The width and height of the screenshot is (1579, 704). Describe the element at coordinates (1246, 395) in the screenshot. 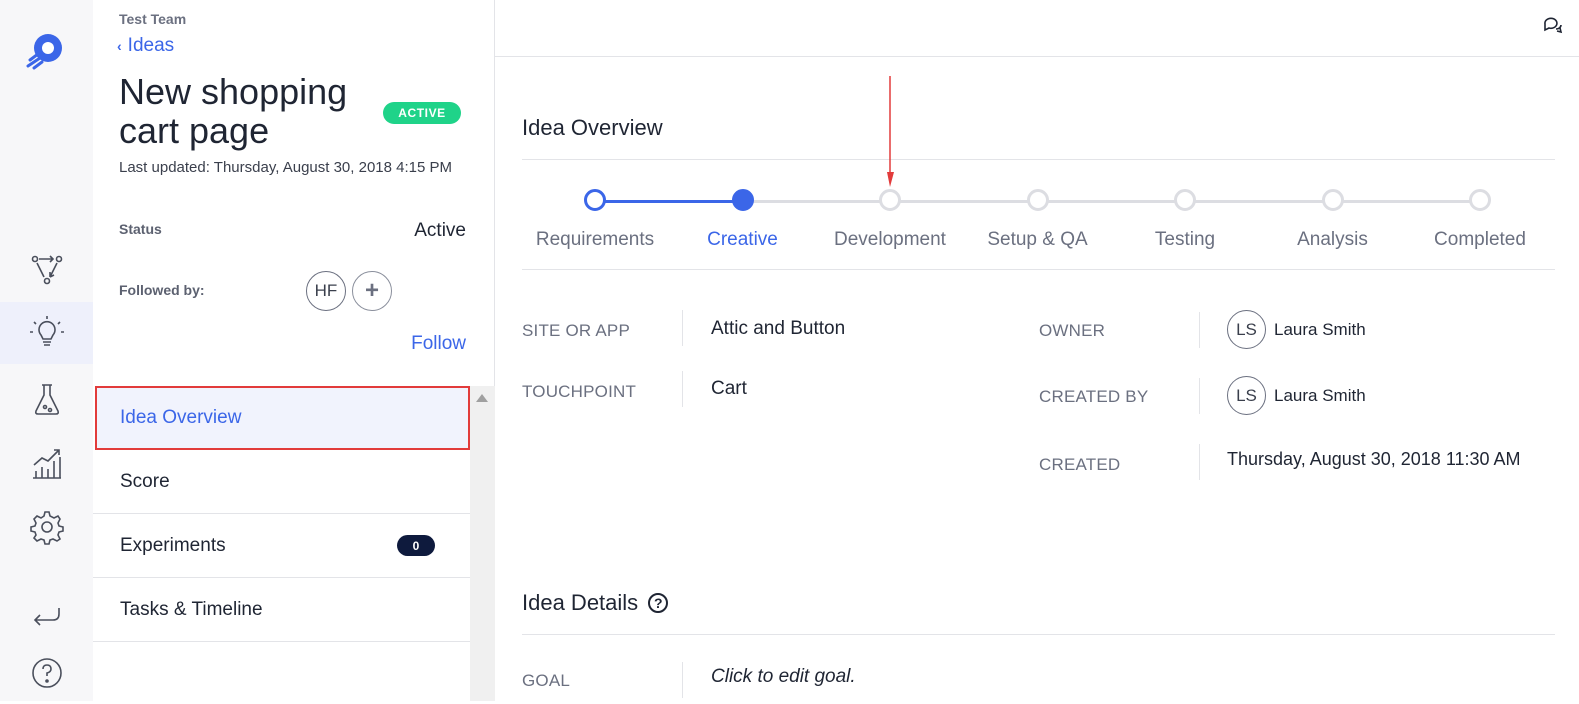

I see `created-by-avatar: LS` at that location.